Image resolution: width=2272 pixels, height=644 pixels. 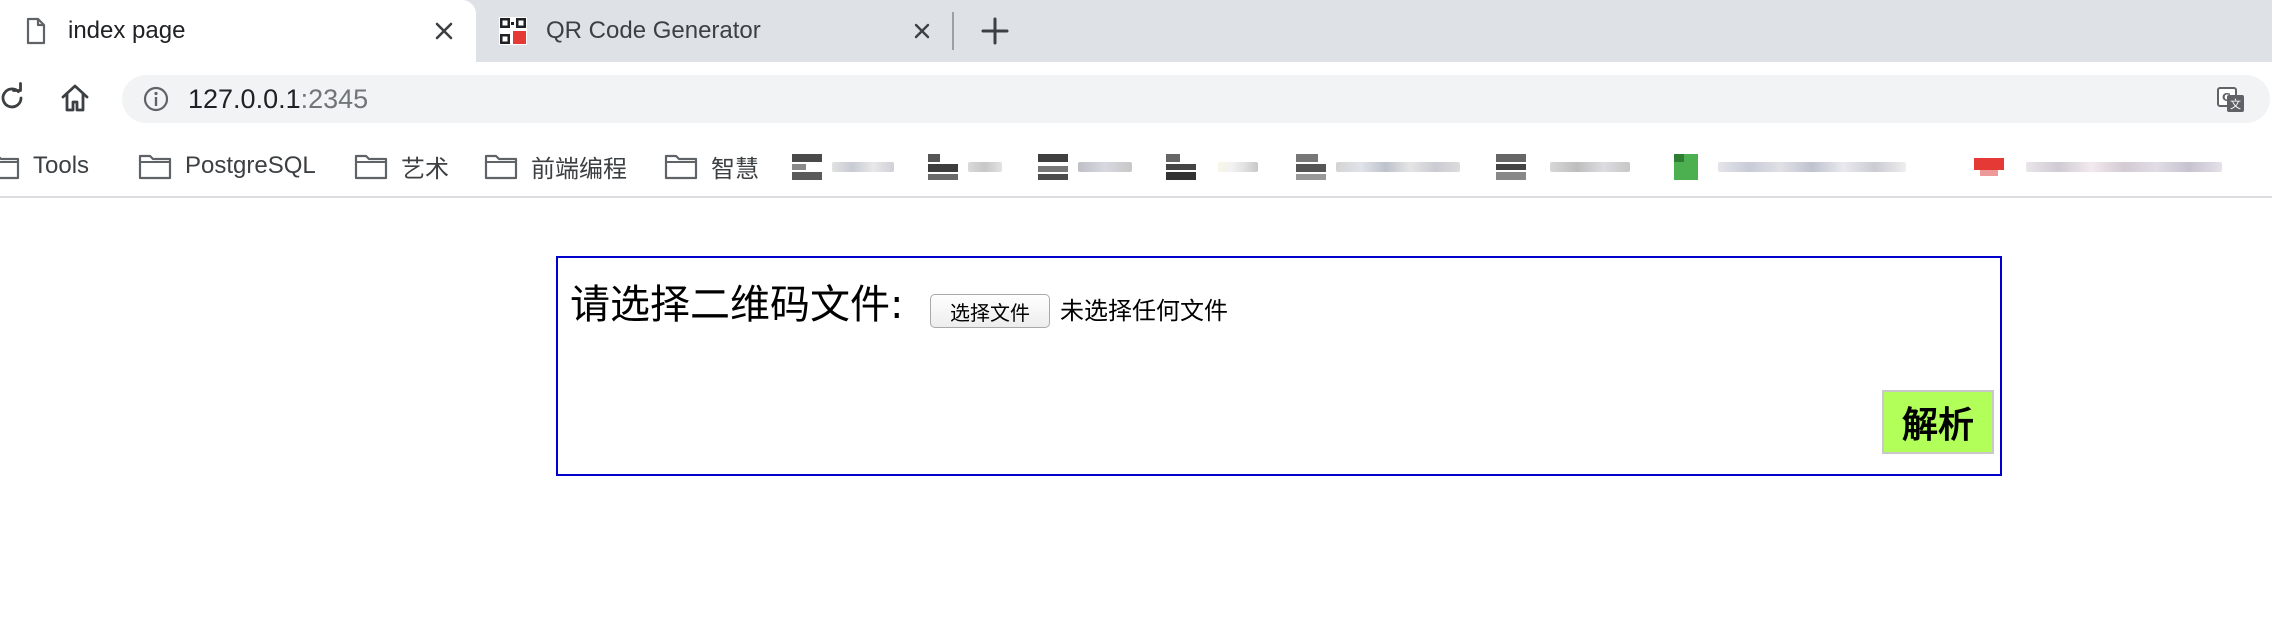 What do you see at coordinates (238, 31) in the screenshot?
I see `tab-index-page: index page` at bounding box center [238, 31].